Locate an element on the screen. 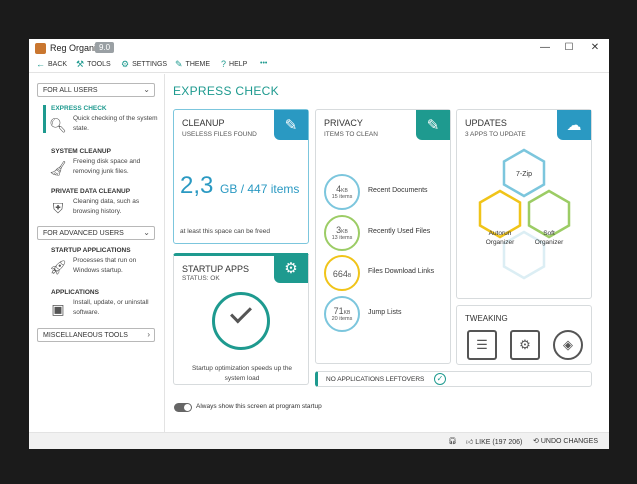 The width and height of the screenshot is (637, 484). arrow-left-icon: ← is located at coordinates (40, 64).